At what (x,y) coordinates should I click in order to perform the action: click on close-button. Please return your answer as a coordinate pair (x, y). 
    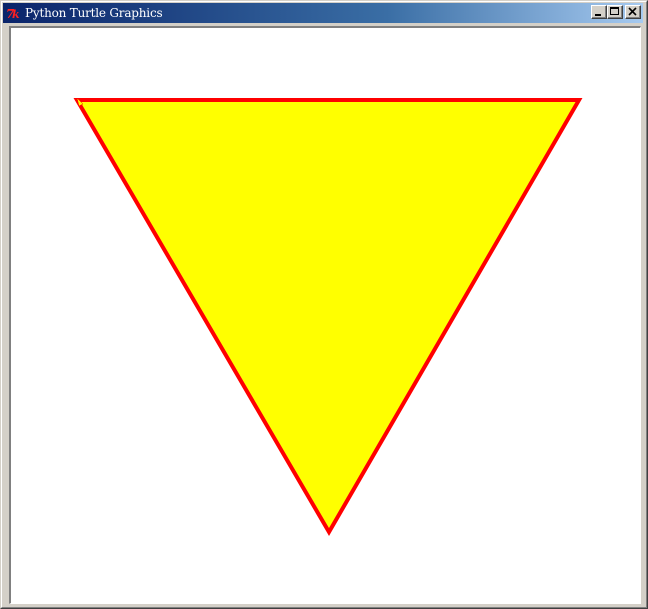
    Looking at the image, I should click on (633, 12).